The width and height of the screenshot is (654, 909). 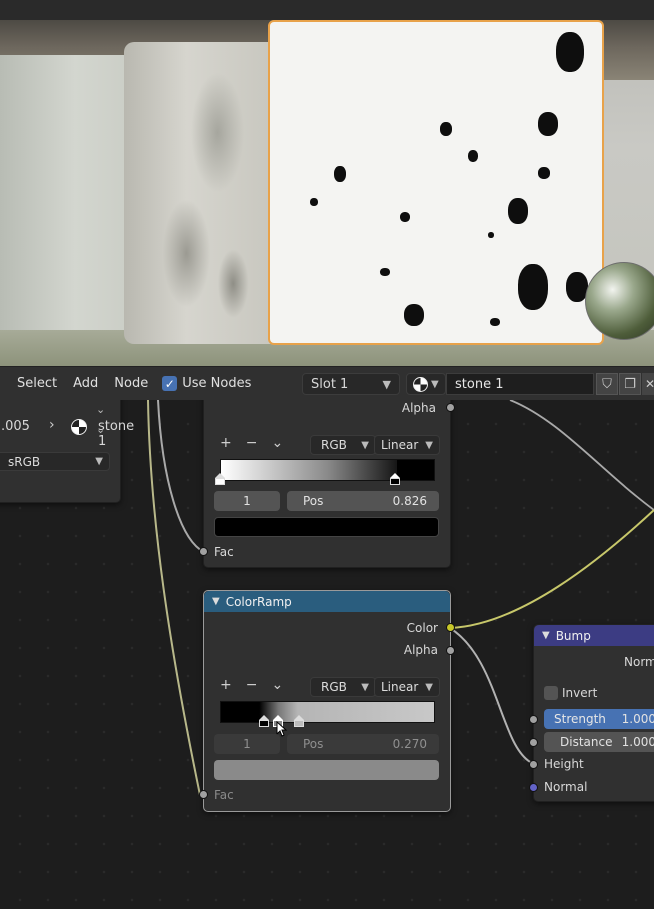 What do you see at coordinates (422, 628) in the screenshot?
I see `output-color-label: Color` at bounding box center [422, 628].